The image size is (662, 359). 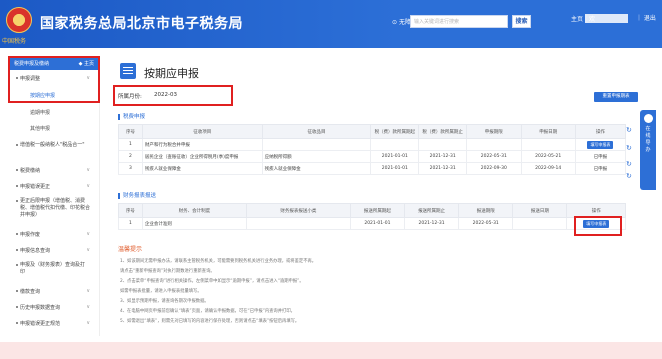 I want to click on cell: 3, so click(x=130, y=168).